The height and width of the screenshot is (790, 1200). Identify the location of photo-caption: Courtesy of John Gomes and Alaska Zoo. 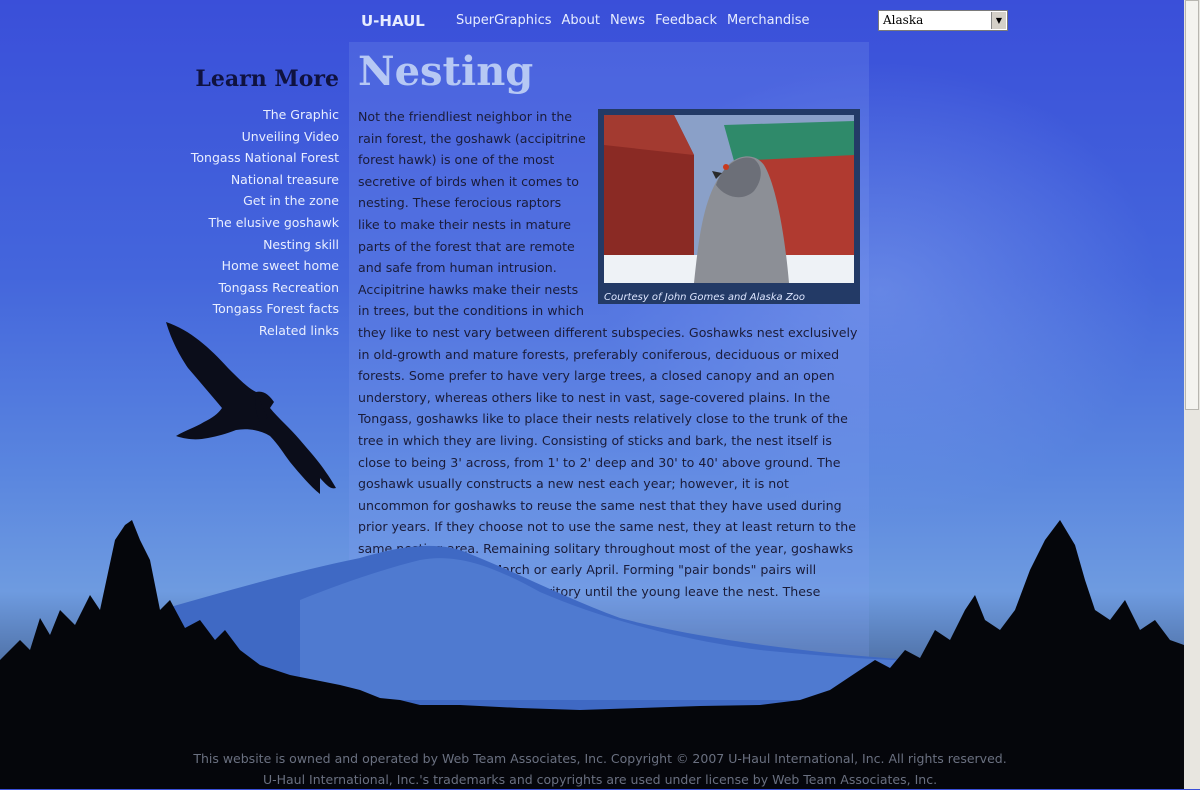
(704, 297).